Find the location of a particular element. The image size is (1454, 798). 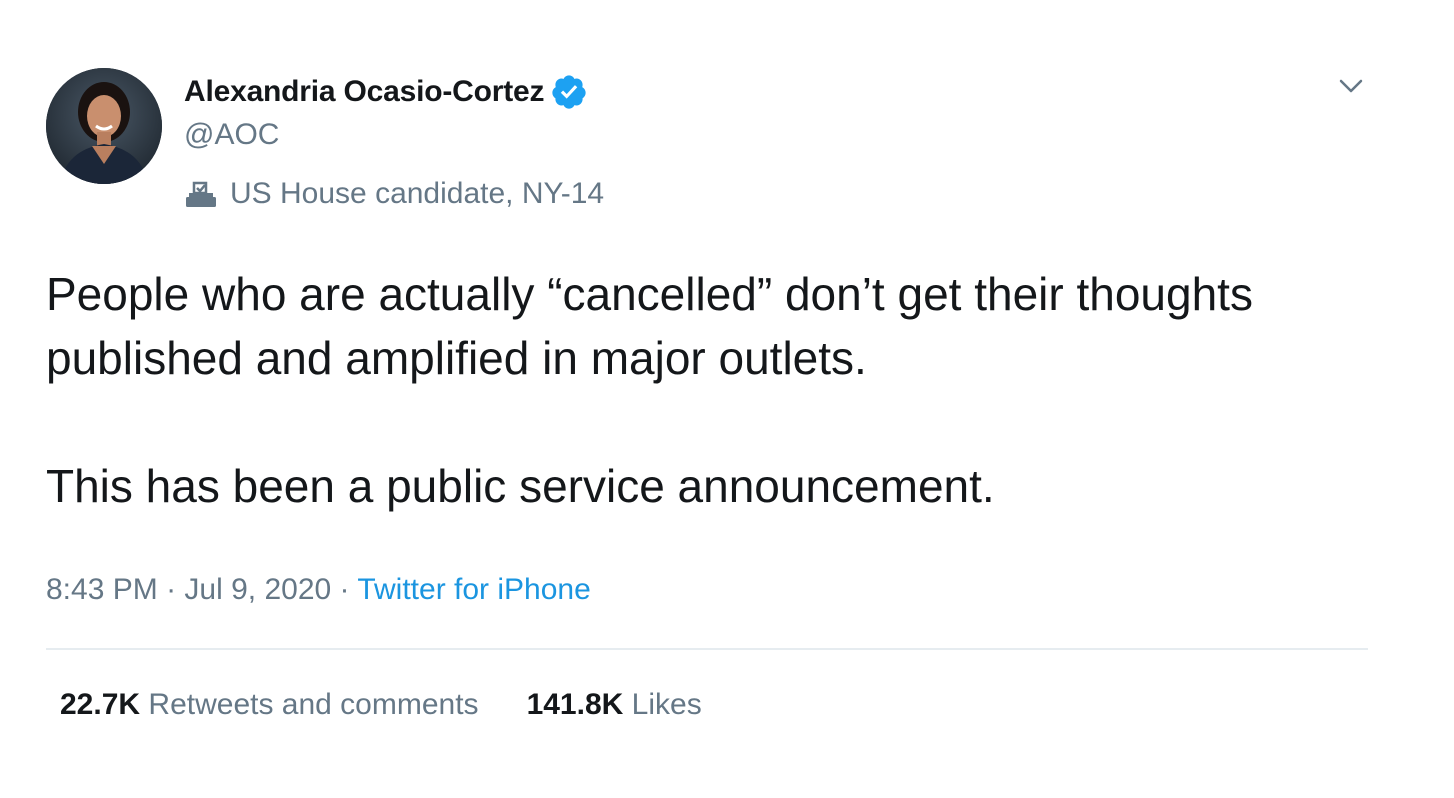

likes-stat: 141.8K Likes is located at coordinates (614, 705).